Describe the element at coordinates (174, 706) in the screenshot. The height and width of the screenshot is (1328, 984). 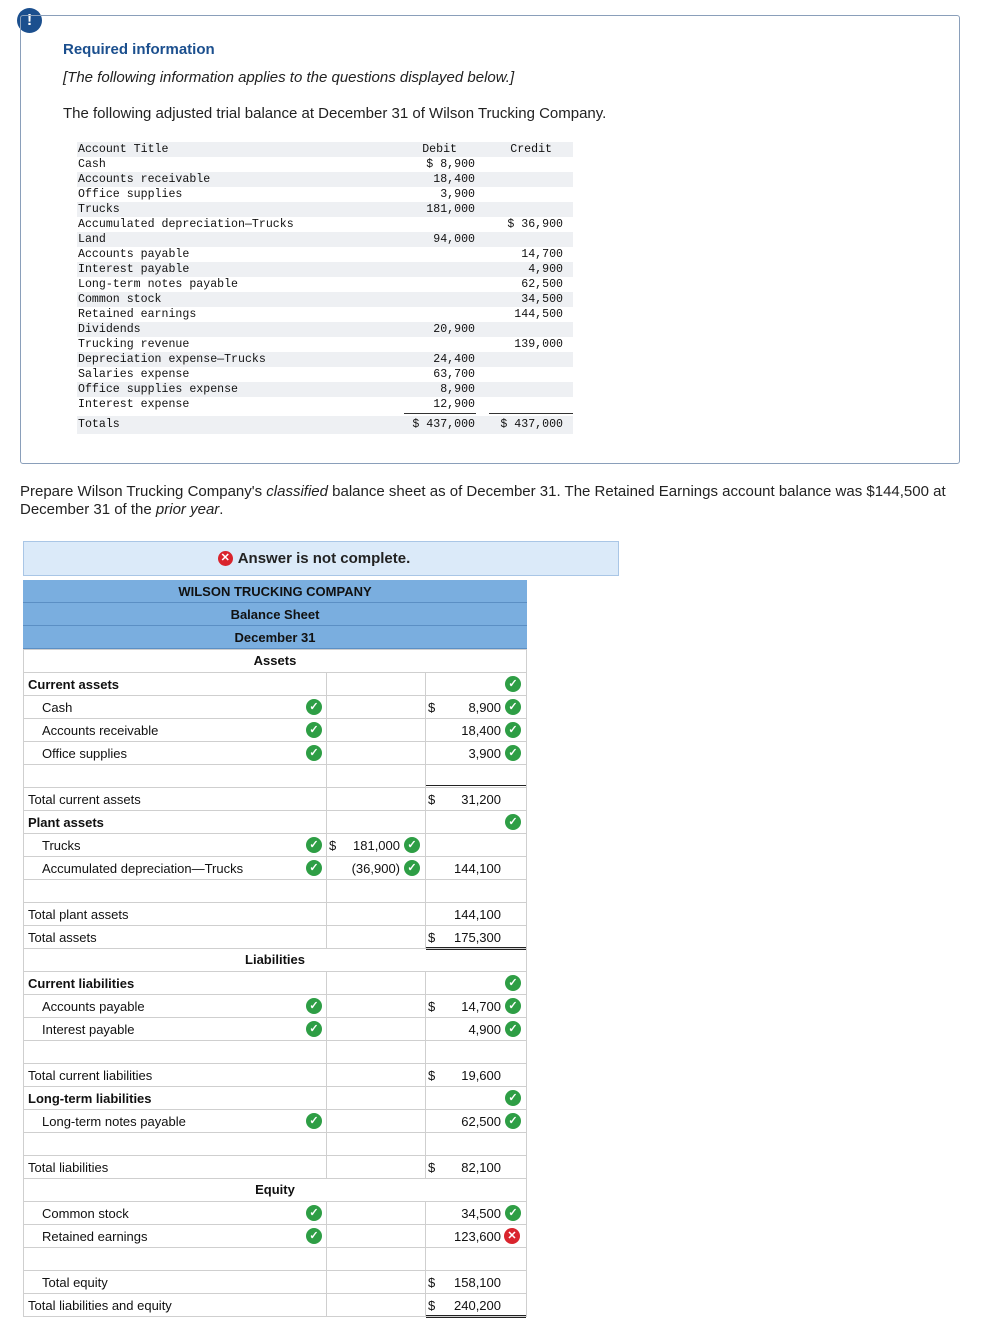
I see `cash-account-select: Cash ✓` at that location.